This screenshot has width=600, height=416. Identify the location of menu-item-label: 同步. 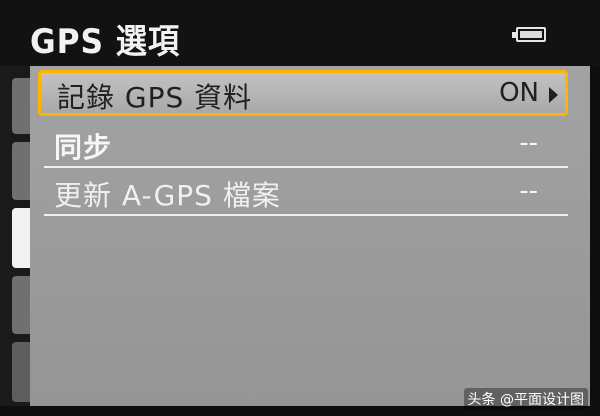
(83, 147).